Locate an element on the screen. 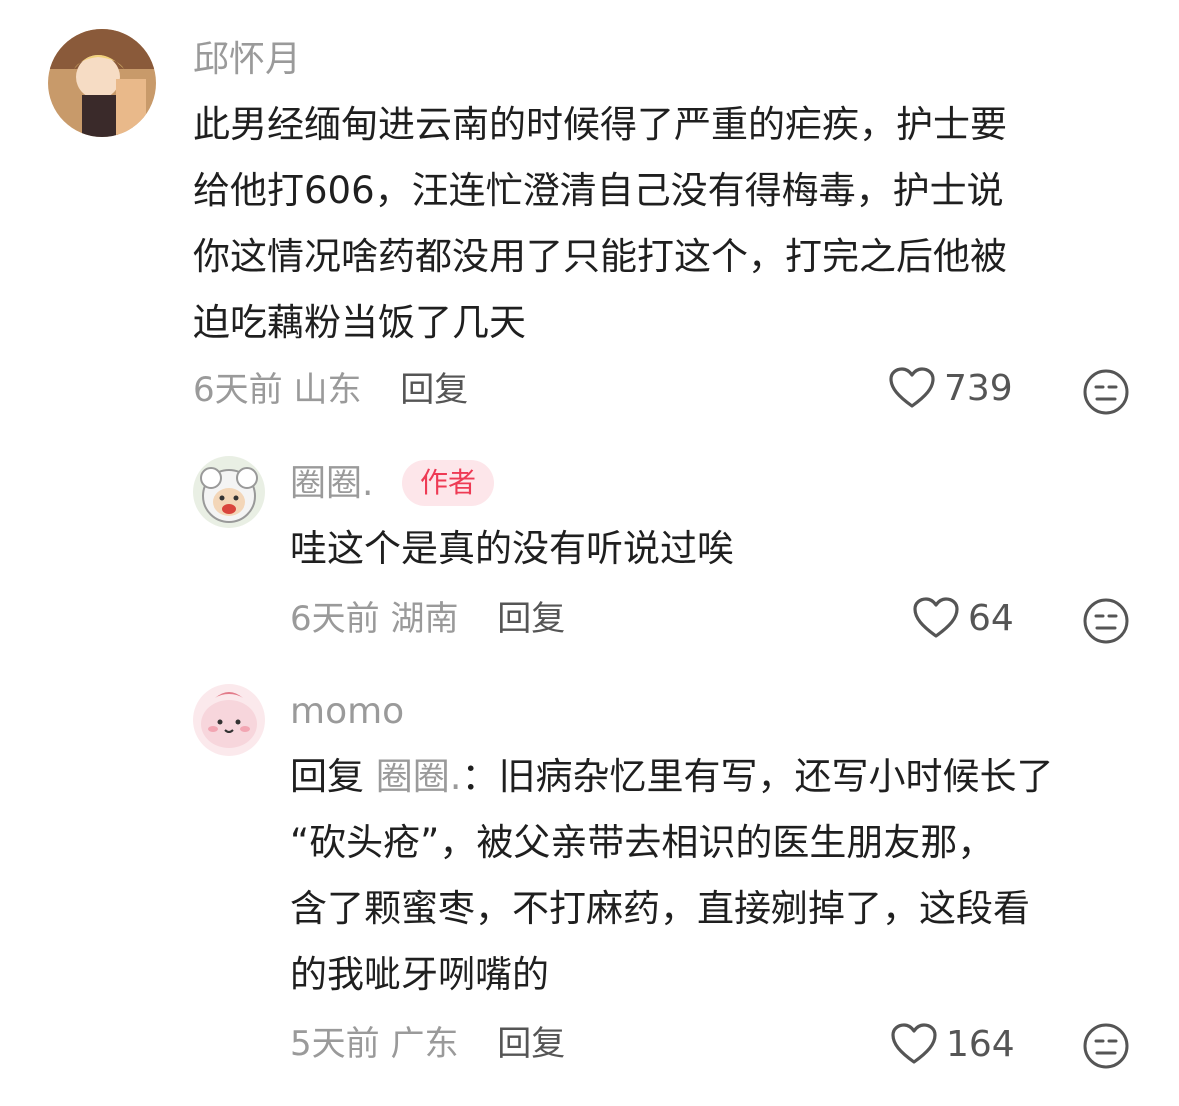 This screenshot has width=1179, height=1106. comment-line-rest: 旧病杂忆里有写，还写小时候长了 is located at coordinates (776, 776).